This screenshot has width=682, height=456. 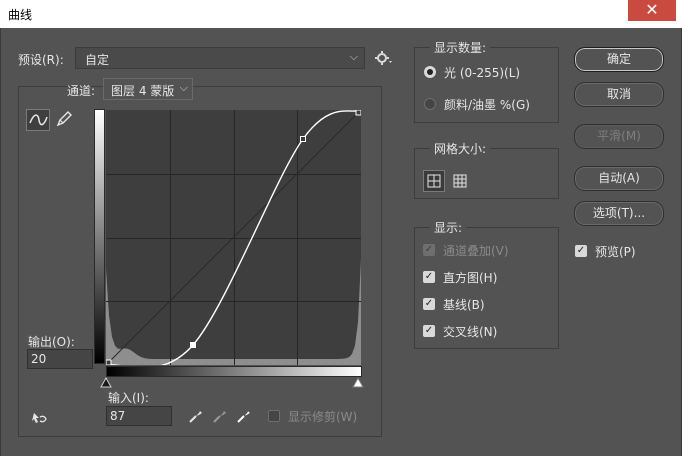 I want to click on curve-edit-tool, so click(x=38, y=120).